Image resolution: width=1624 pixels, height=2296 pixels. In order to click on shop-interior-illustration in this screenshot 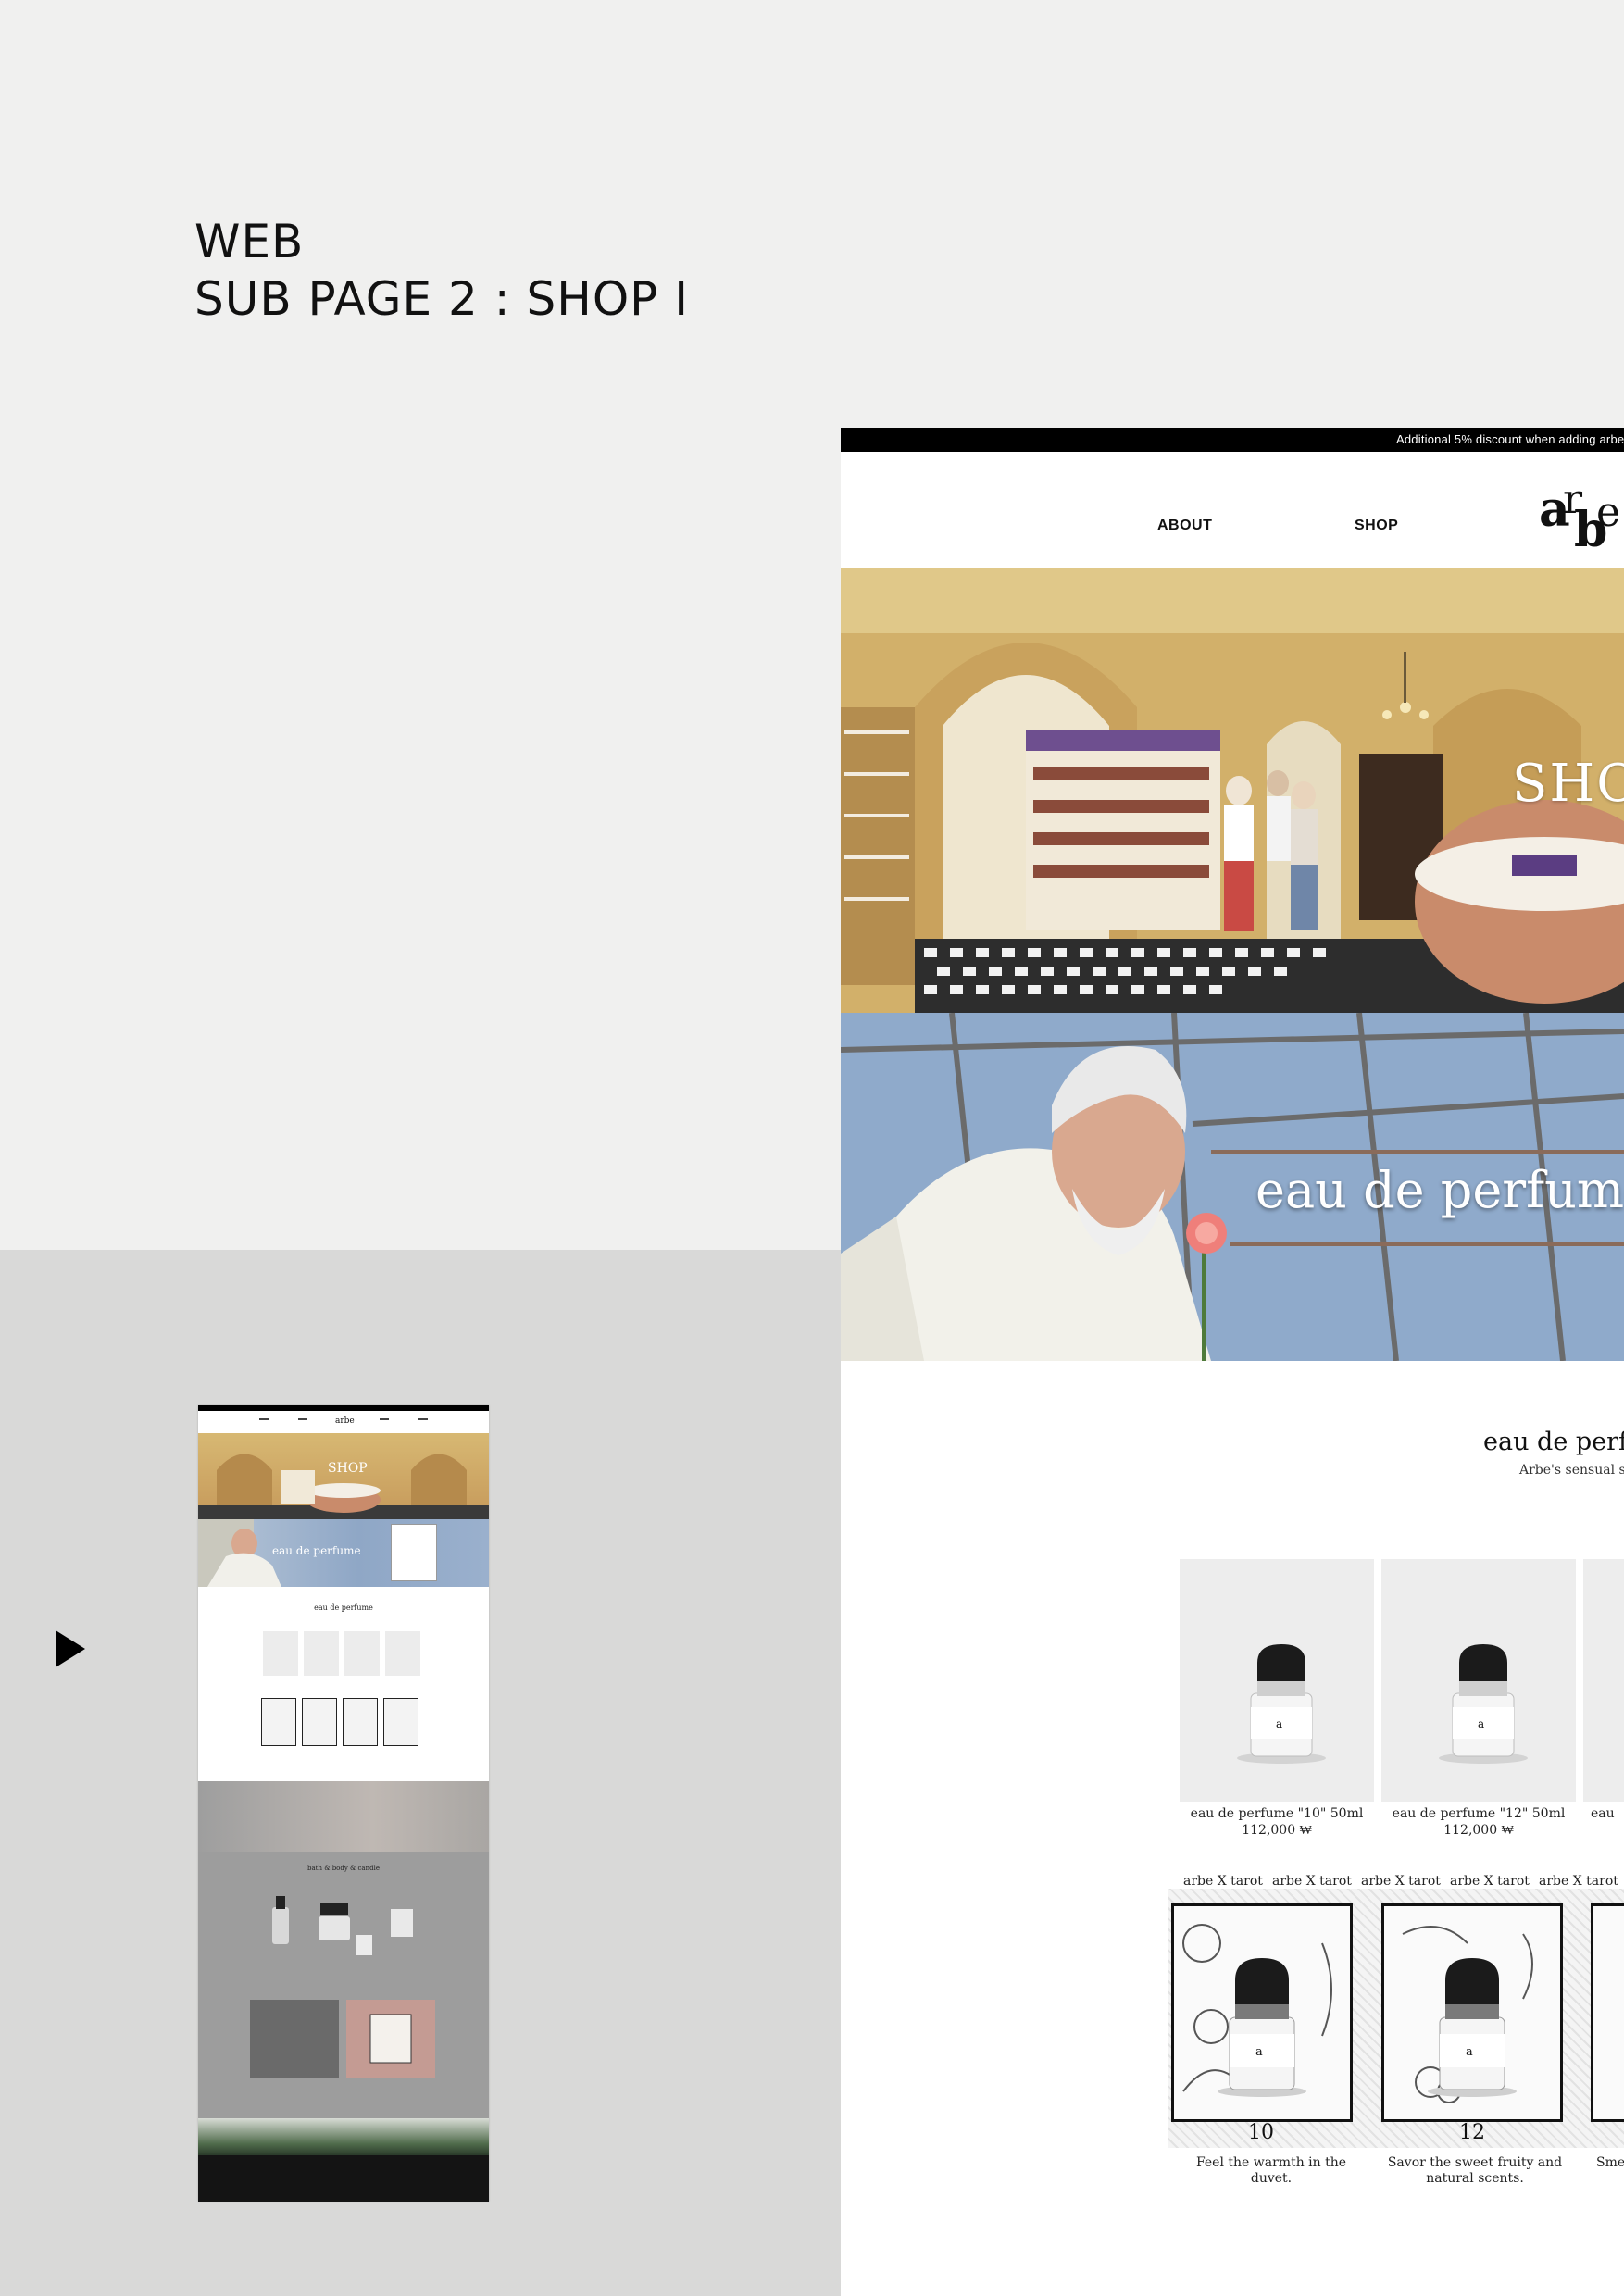, I will do `click(1232, 790)`.